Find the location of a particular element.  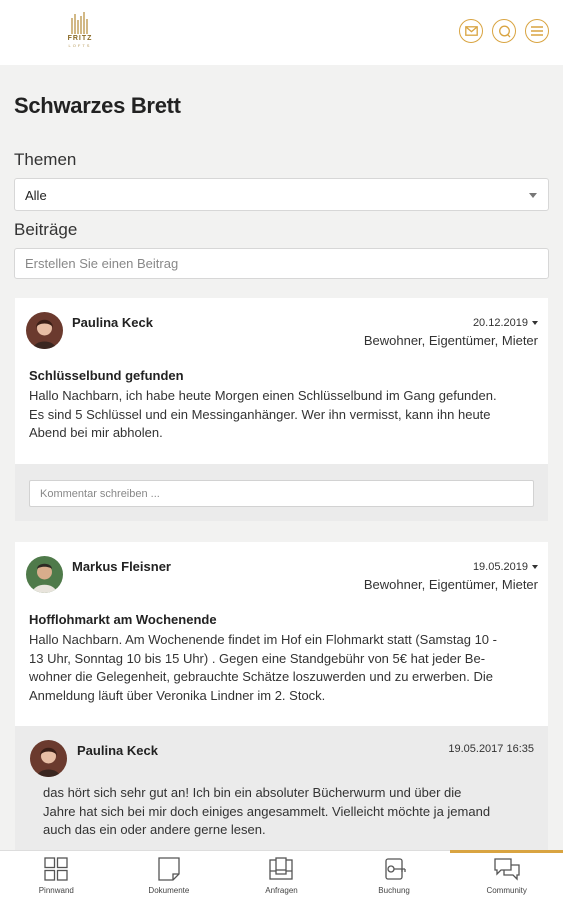

grid-icon is located at coordinates (56, 869).